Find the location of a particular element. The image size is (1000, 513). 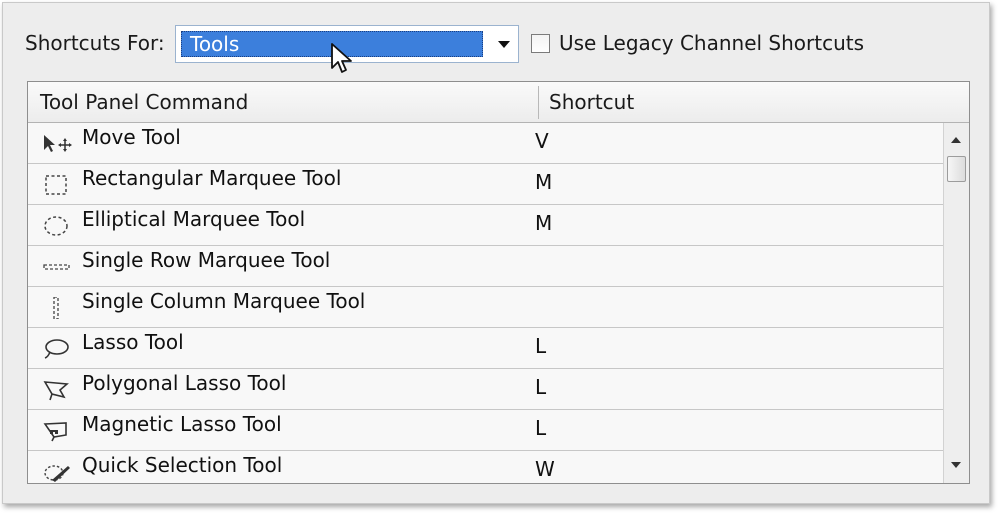

table-row: Polygonal Lasso Tool L is located at coordinates (485, 389).